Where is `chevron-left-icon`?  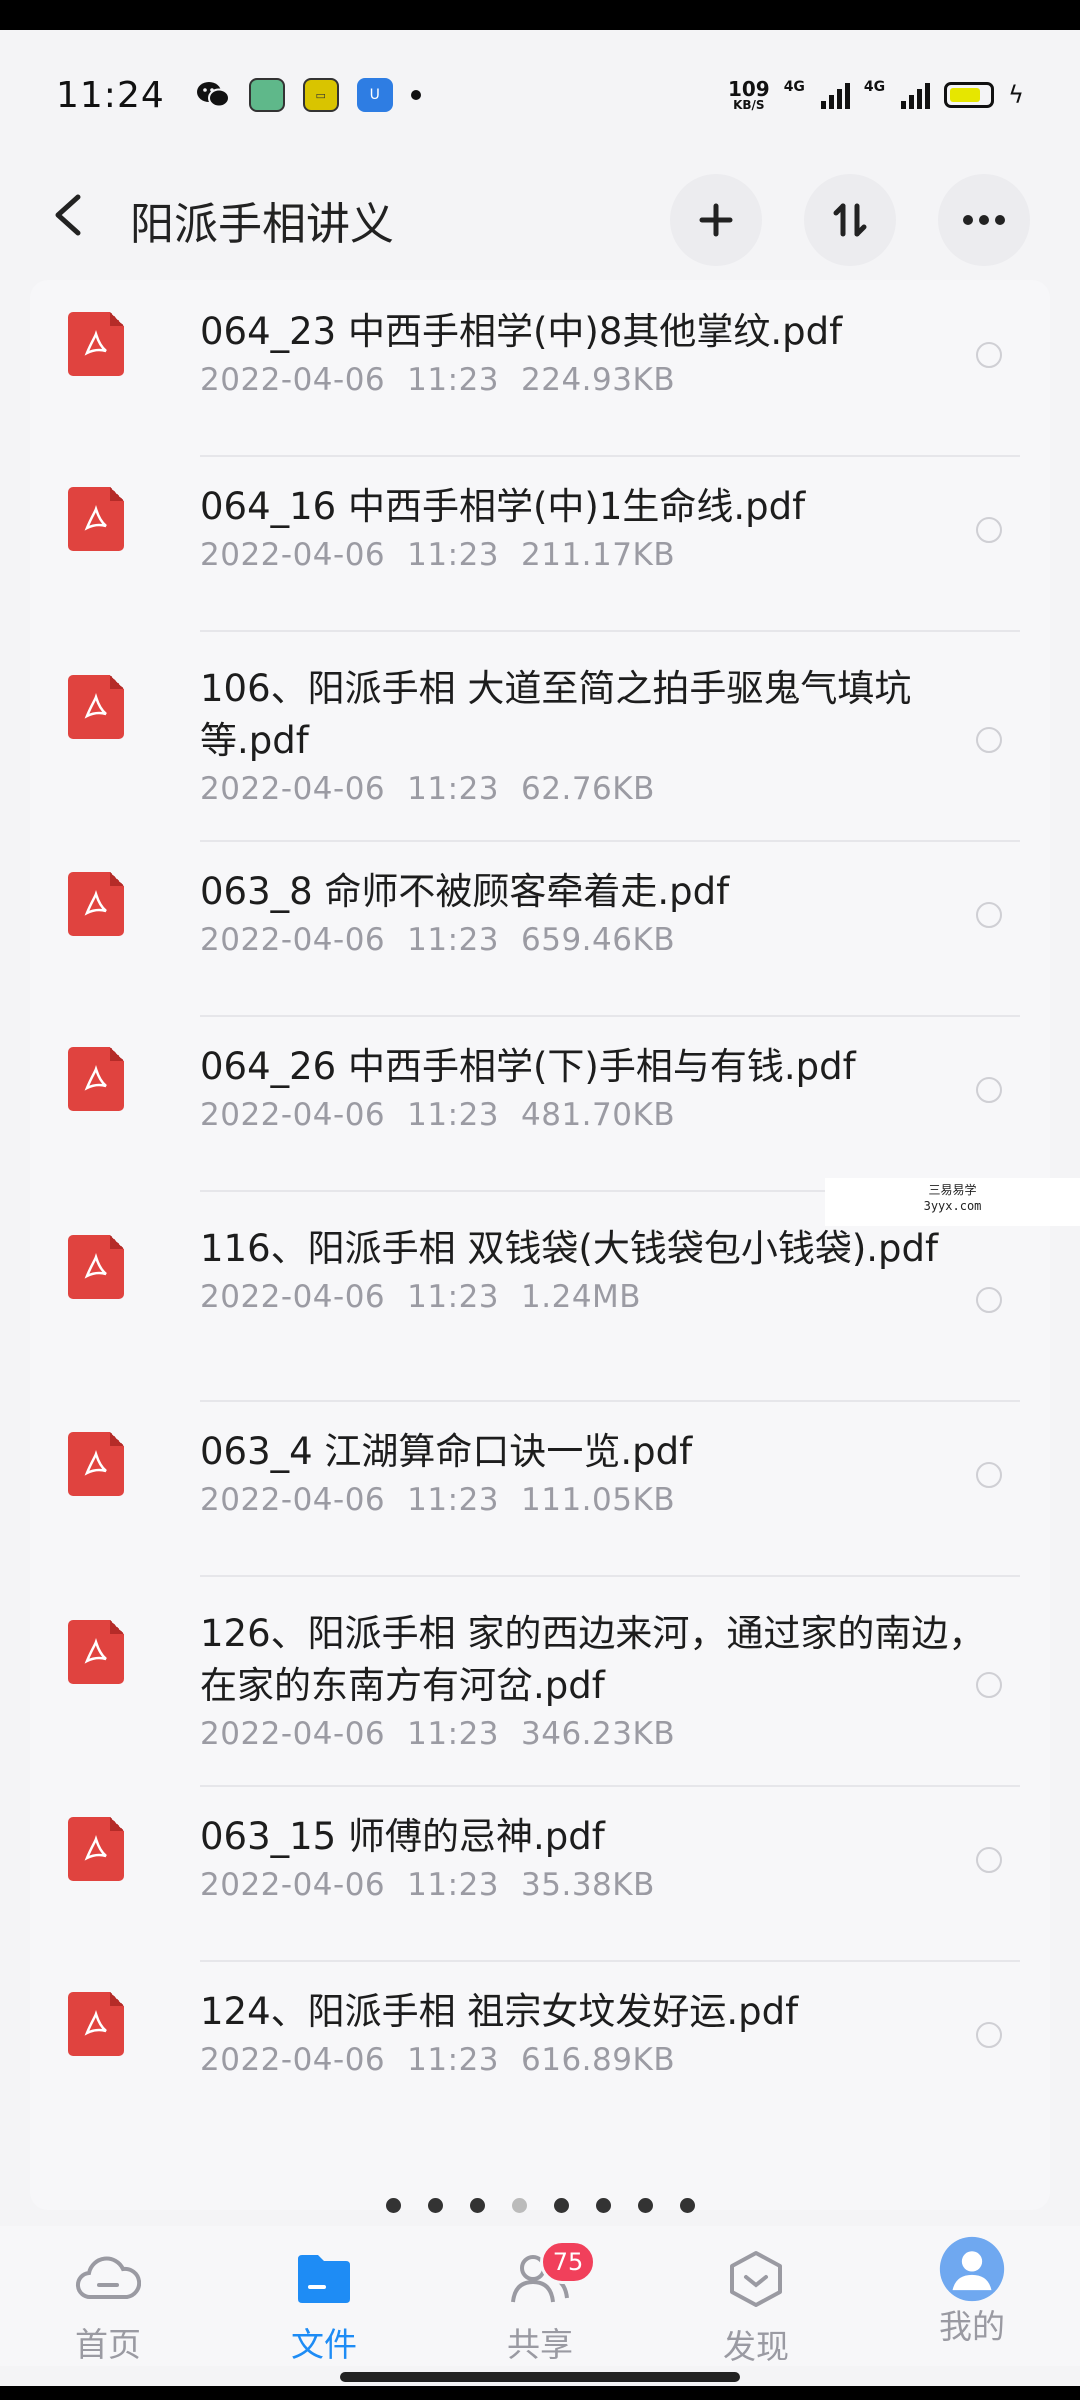 chevron-left-icon is located at coordinates (80, 220).